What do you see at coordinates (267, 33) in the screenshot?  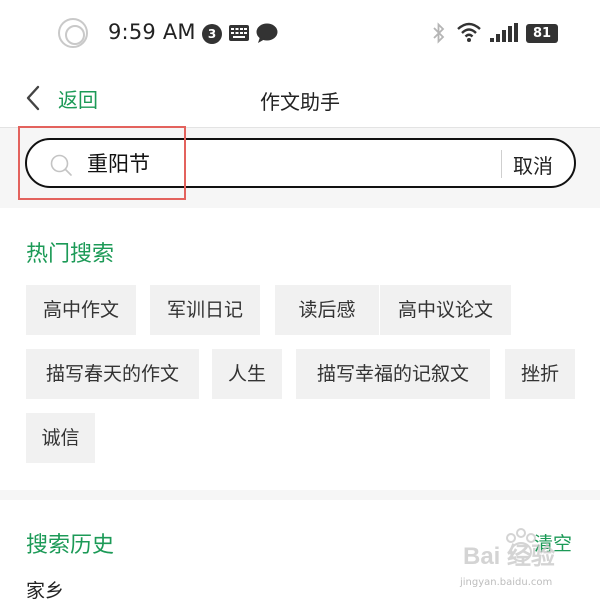 I see `chat-icon` at bounding box center [267, 33].